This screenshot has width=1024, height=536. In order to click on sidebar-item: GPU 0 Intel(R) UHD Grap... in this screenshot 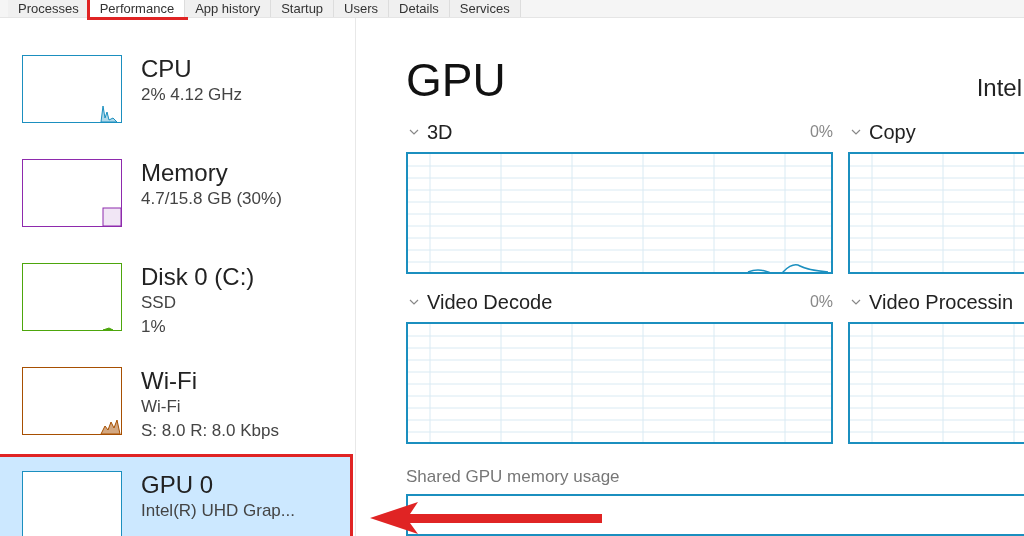, I will do `click(175, 496)`.